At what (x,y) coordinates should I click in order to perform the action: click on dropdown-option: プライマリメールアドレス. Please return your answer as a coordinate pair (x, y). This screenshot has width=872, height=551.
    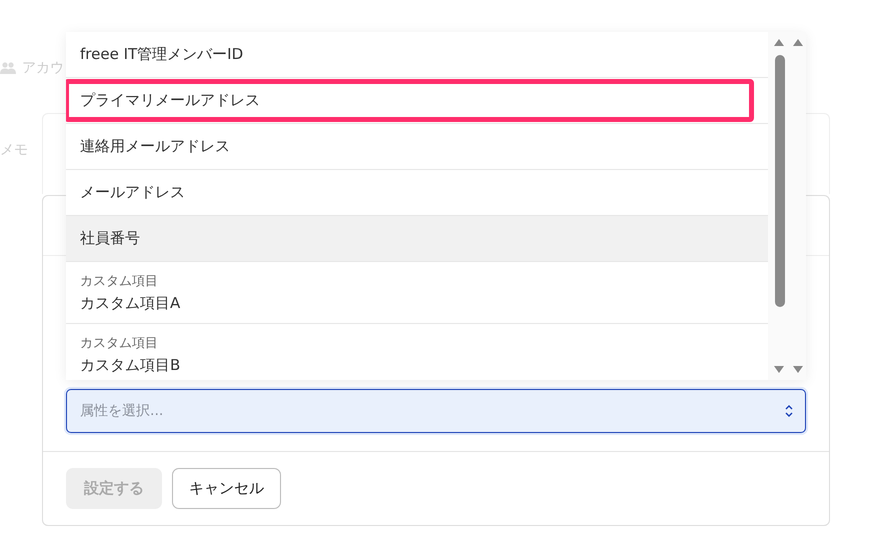
    Looking at the image, I should click on (417, 101).